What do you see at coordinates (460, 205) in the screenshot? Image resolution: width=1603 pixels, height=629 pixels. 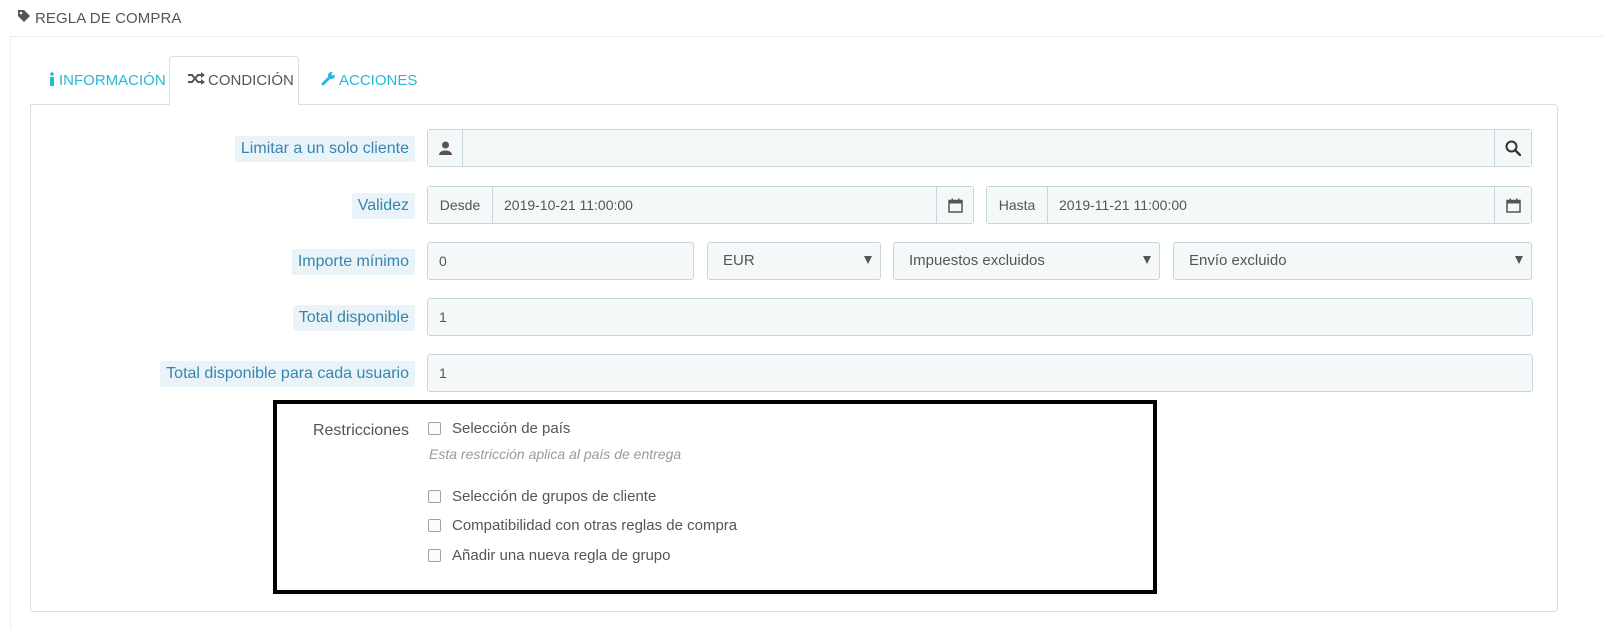 I see `from-addon: Desde` at bounding box center [460, 205].